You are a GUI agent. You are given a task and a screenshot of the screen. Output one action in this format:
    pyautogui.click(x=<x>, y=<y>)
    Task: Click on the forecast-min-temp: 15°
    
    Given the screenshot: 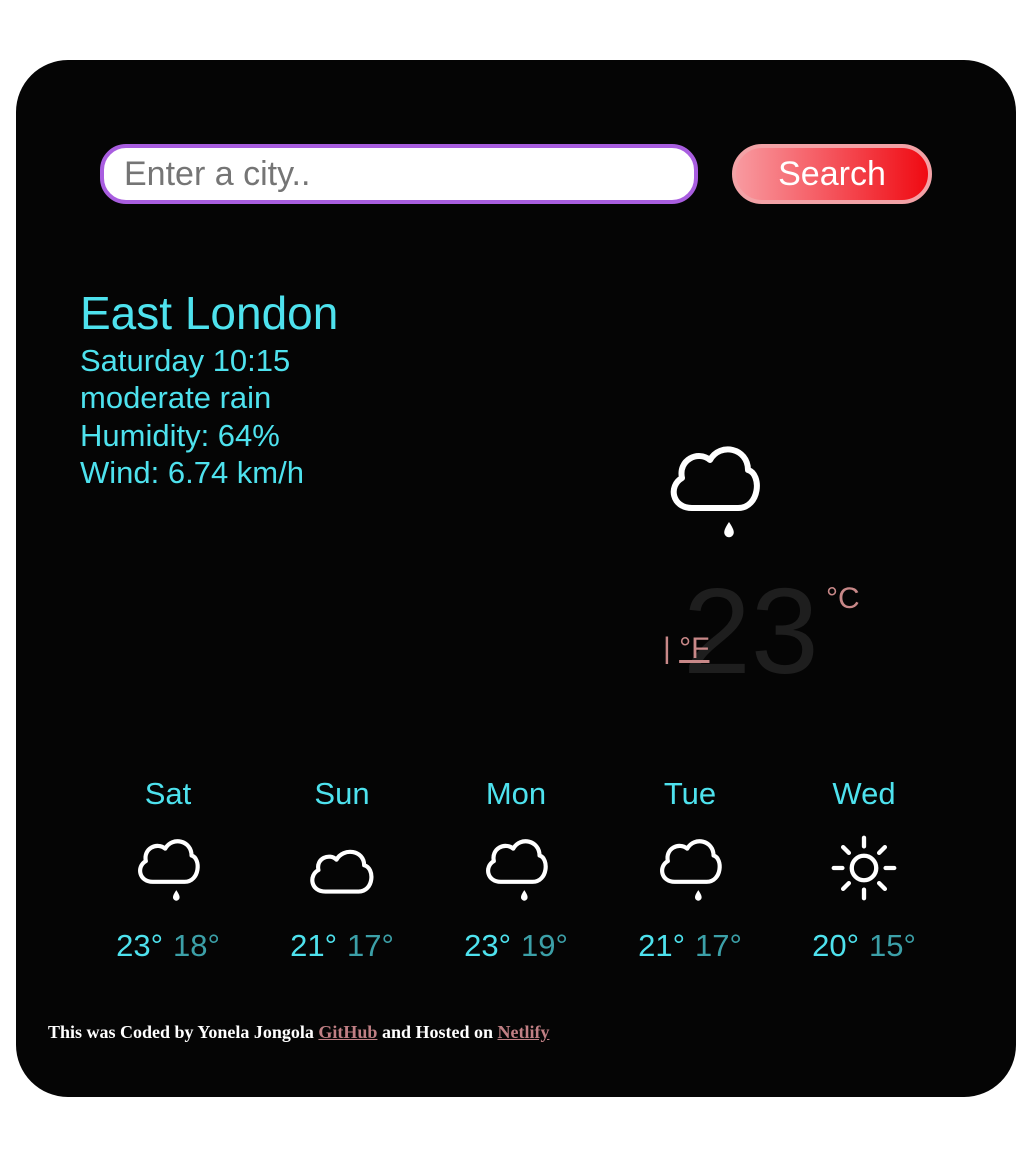 What is the action you would take?
    pyautogui.click(x=892, y=945)
    